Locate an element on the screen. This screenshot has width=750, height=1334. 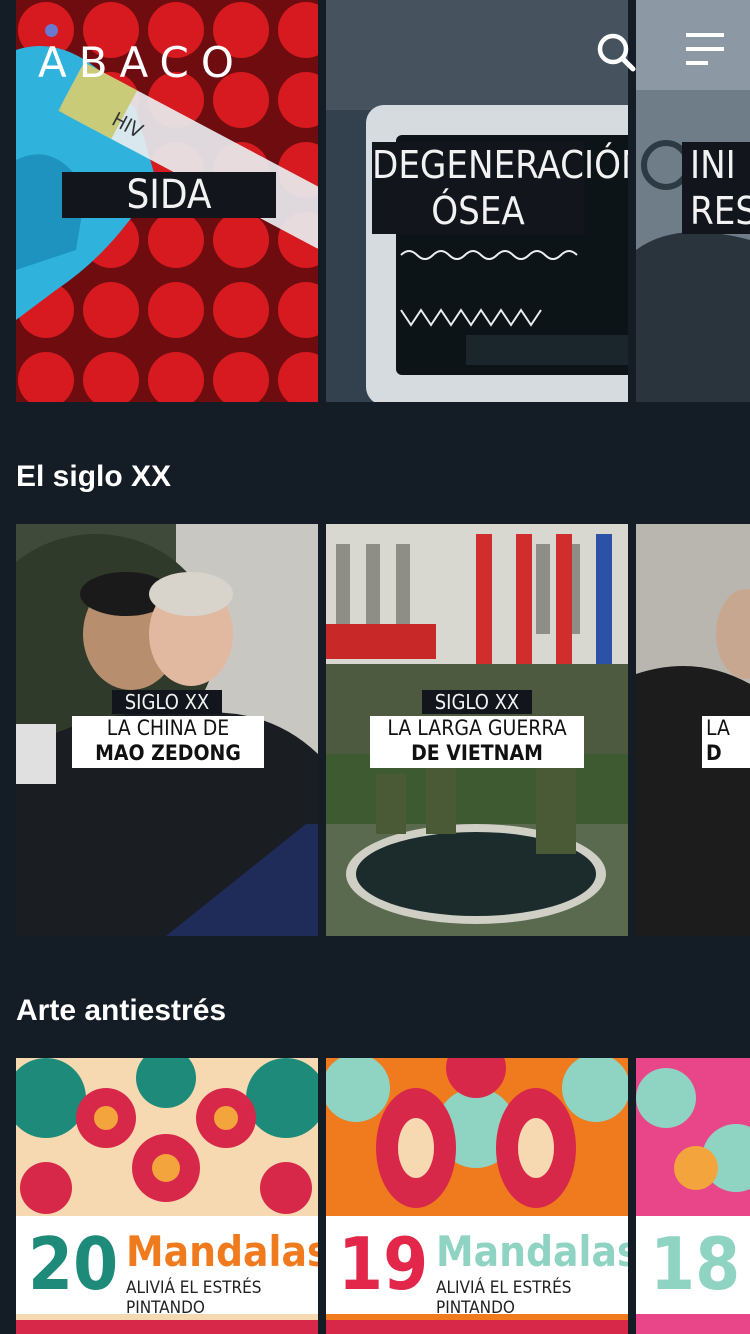
card-mandalas-19: 19 Mandalas ALIVIÁ EL ESTRÉS PINTANDO is located at coordinates (477, 1196).